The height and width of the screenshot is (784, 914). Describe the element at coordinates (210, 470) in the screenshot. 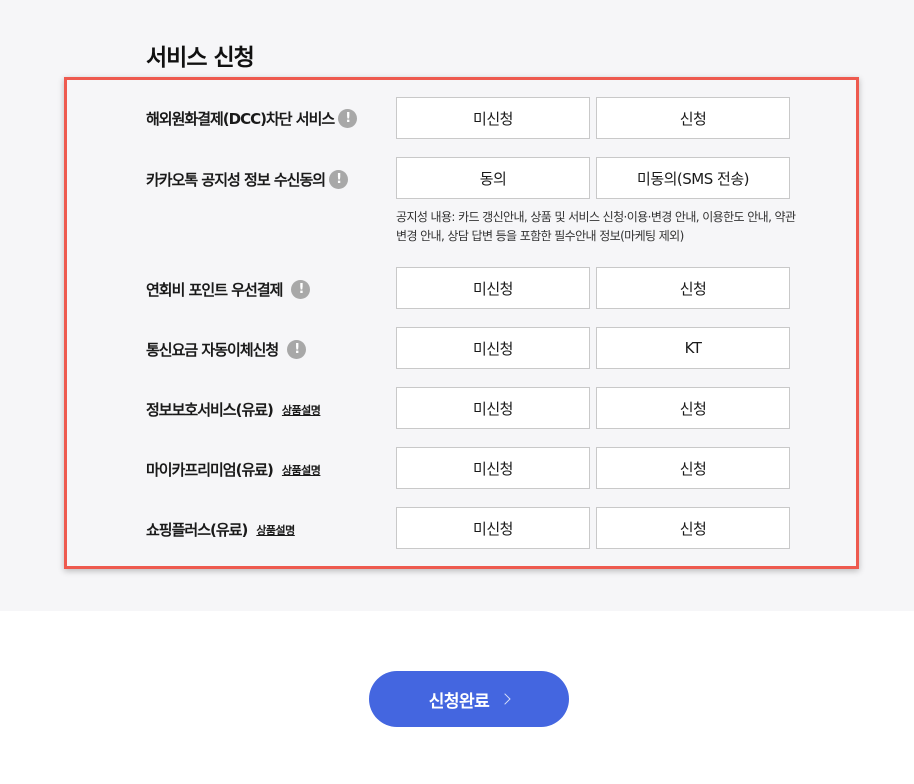

I see `service-label: 마이카프리미엄(유료)` at that location.